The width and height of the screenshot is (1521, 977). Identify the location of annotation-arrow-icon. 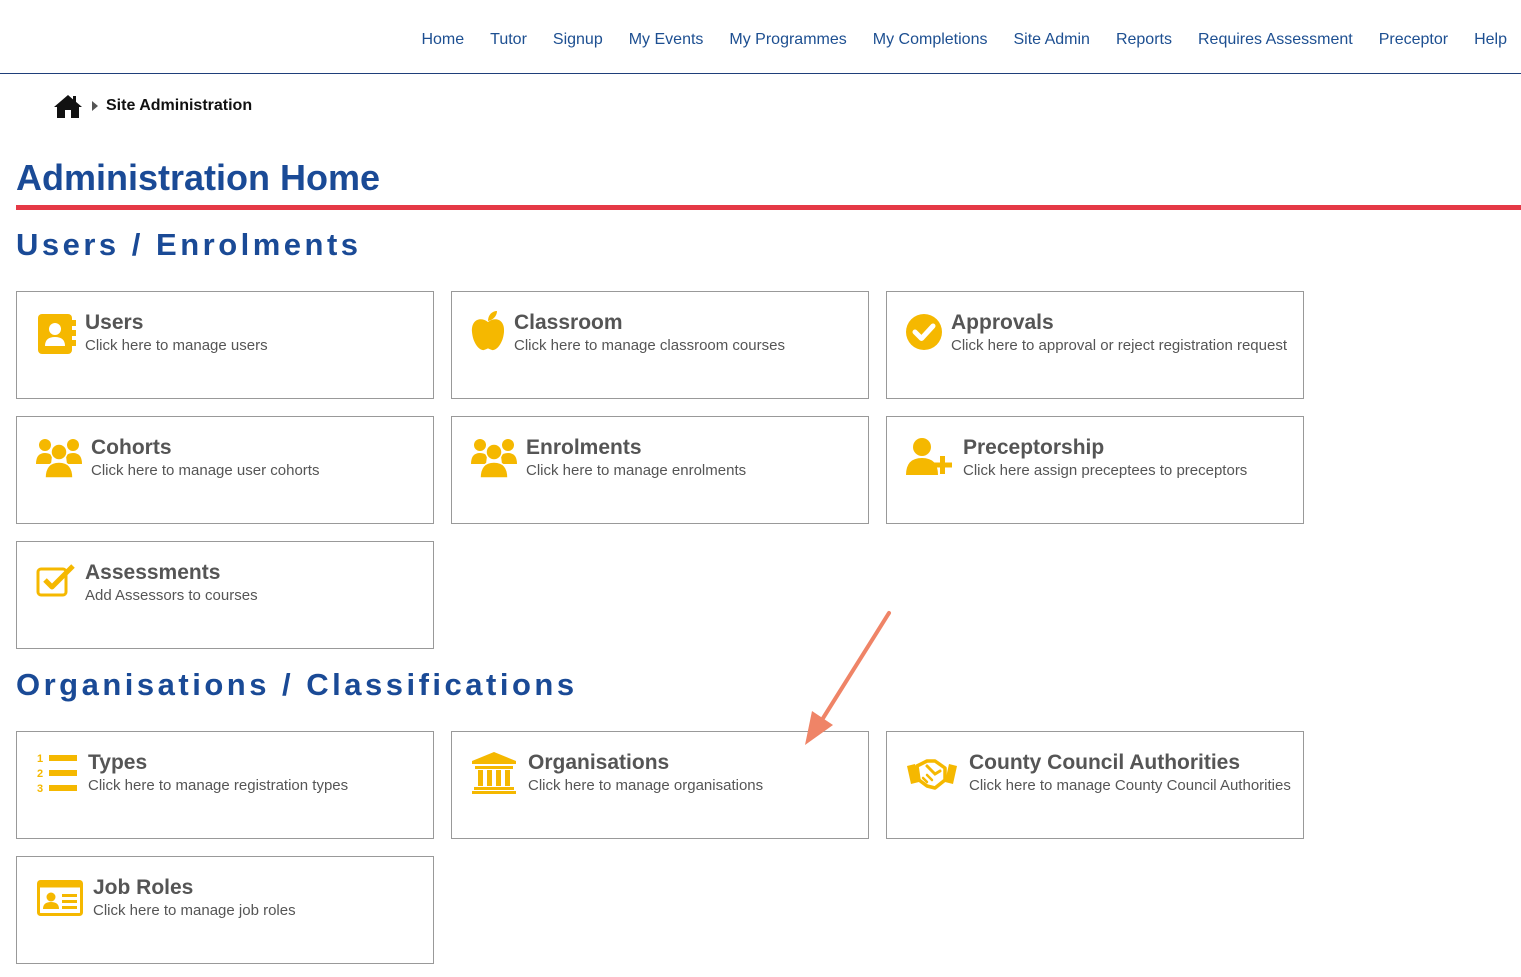
(848, 678).